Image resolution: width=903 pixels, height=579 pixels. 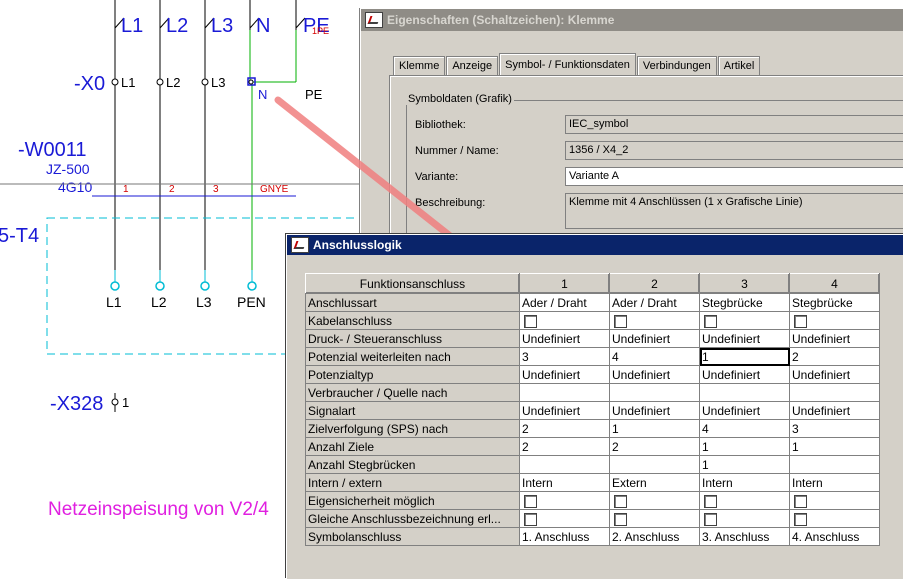 What do you see at coordinates (595, 245) in the screenshot?
I see `logic-titlebar: Anschlusslogik` at bounding box center [595, 245].